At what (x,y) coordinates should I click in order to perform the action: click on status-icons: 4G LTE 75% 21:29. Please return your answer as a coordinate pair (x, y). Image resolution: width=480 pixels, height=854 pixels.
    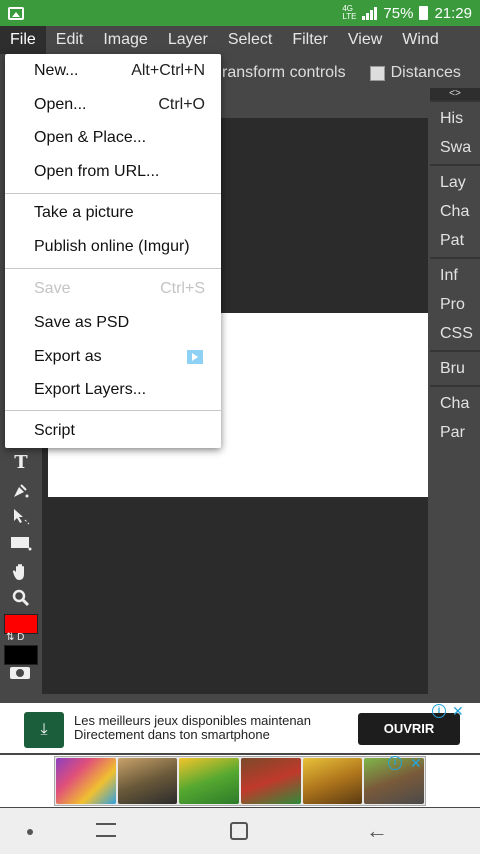
    Looking at the image, I should click on (407, 13).